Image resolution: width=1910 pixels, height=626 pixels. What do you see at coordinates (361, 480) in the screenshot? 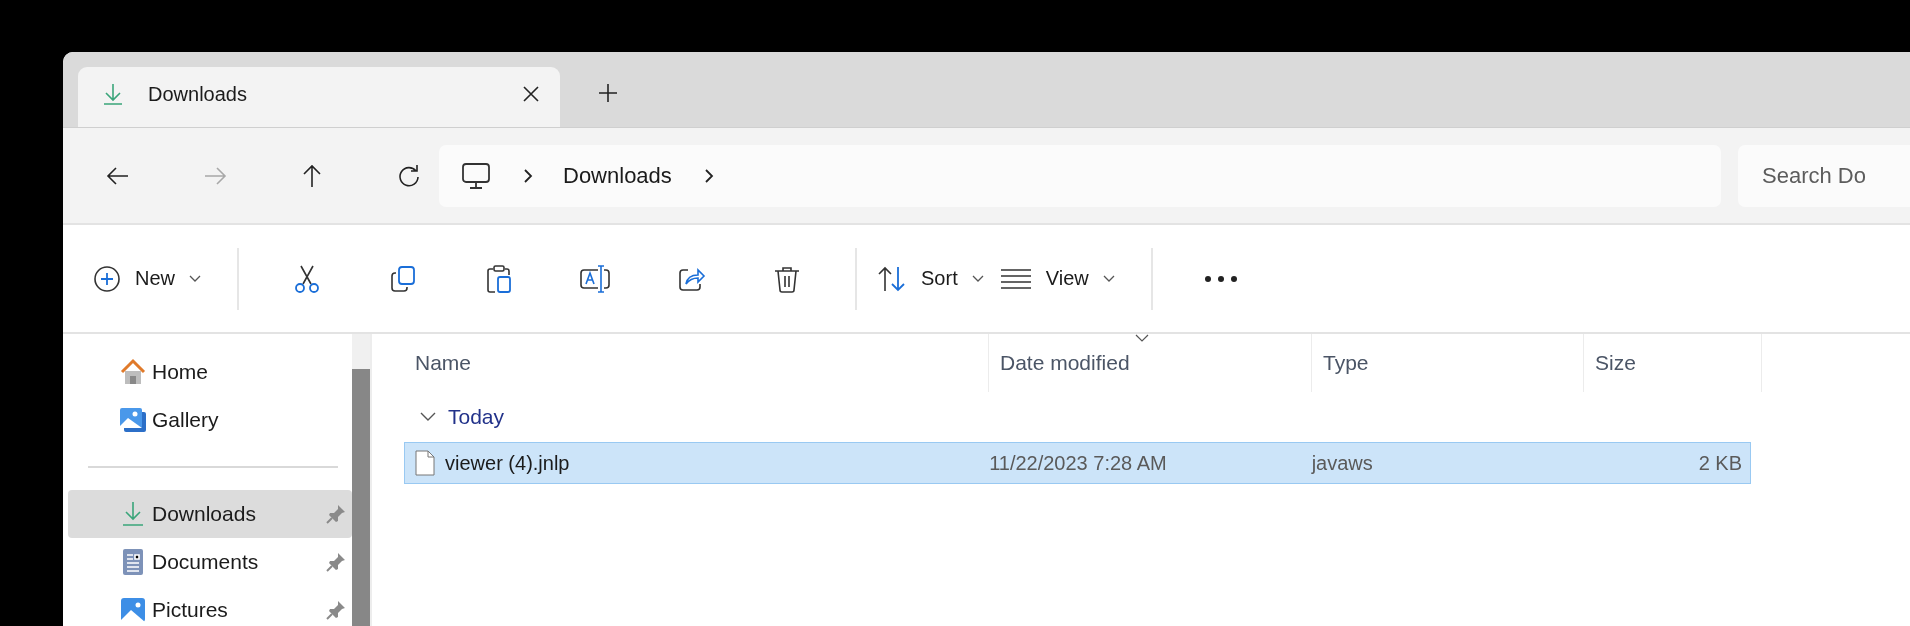
I see `scrollbar` at bounding box center [361, 480].